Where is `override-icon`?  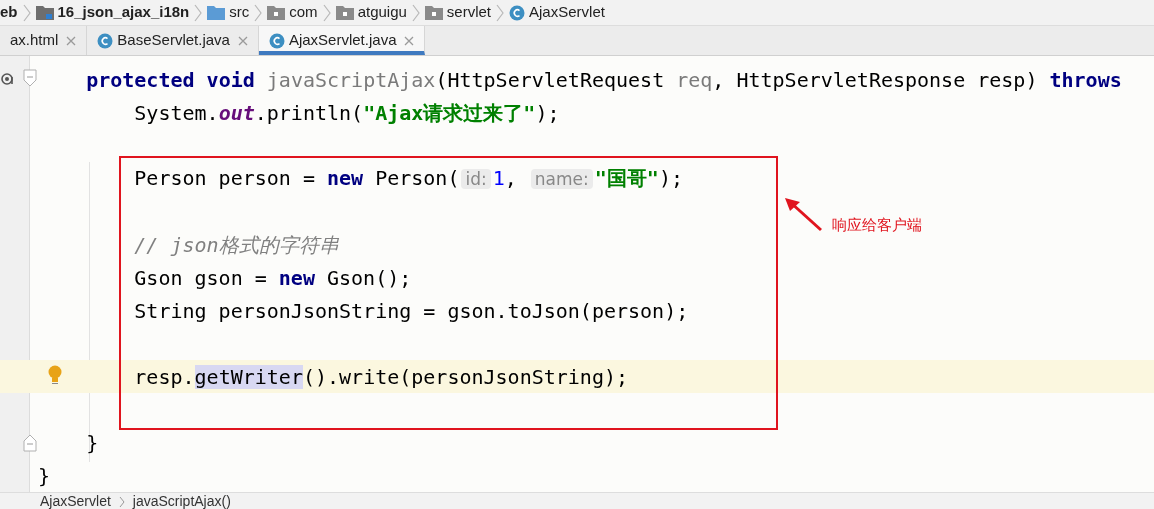
override-icon is located at coordinates (8, 79).